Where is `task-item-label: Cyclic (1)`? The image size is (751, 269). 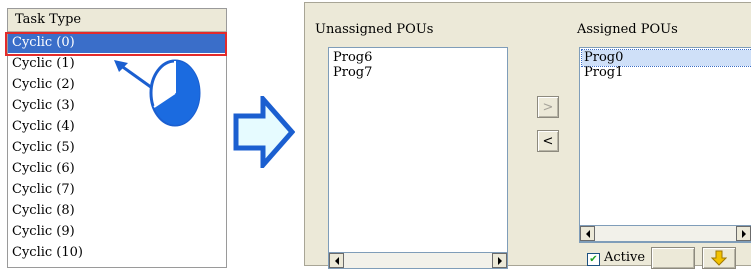
task-item-label: Cyclic (1) is located at coordinates (43, 63).